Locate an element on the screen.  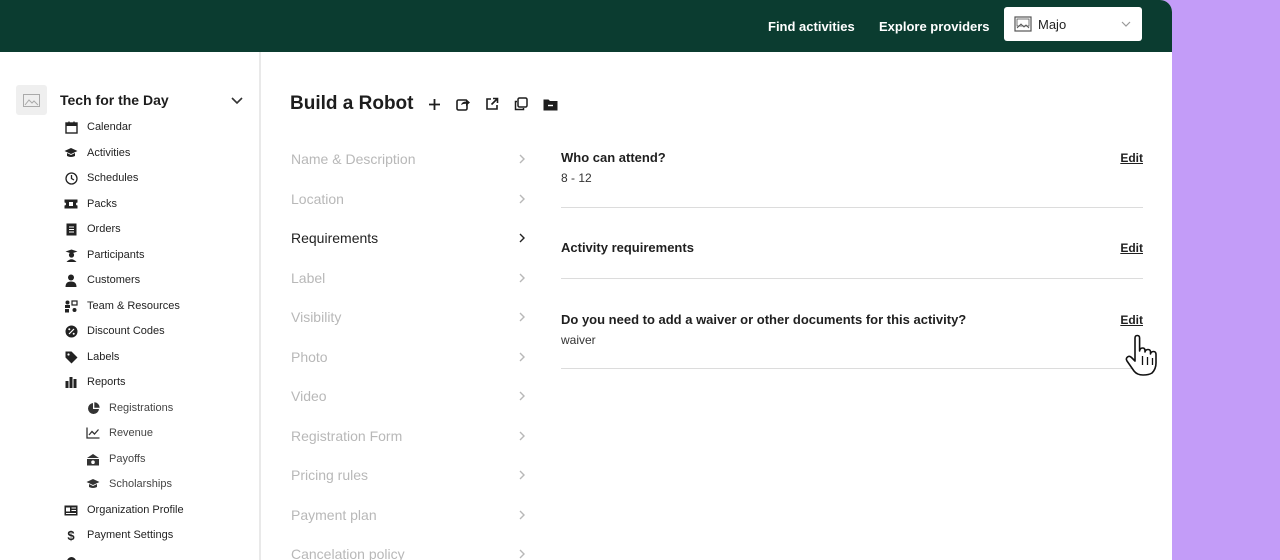
step-item: Photo is located at coordinates (409, 357).